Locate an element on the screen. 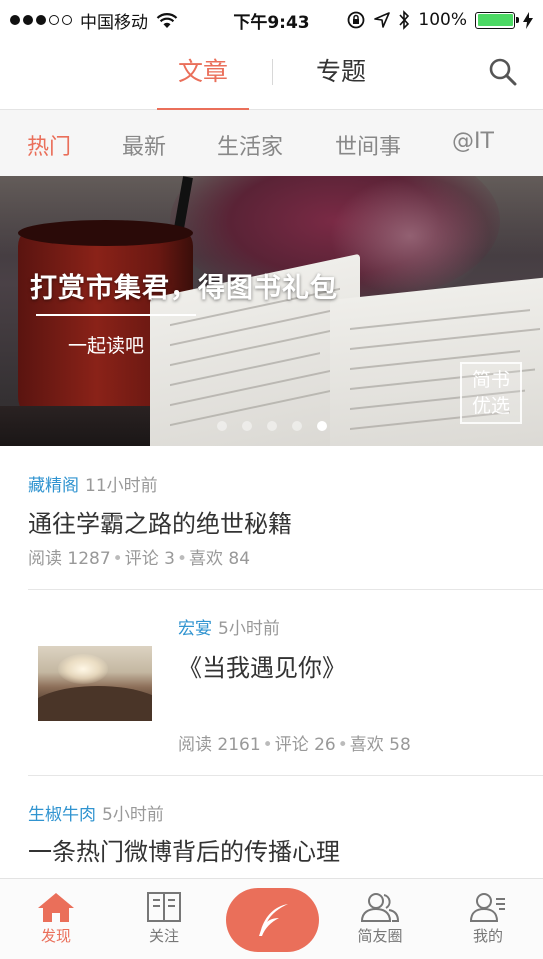 This screenshot has height=959, width=543. tab-following-label: 关注 is located at coordinates (163, 936).